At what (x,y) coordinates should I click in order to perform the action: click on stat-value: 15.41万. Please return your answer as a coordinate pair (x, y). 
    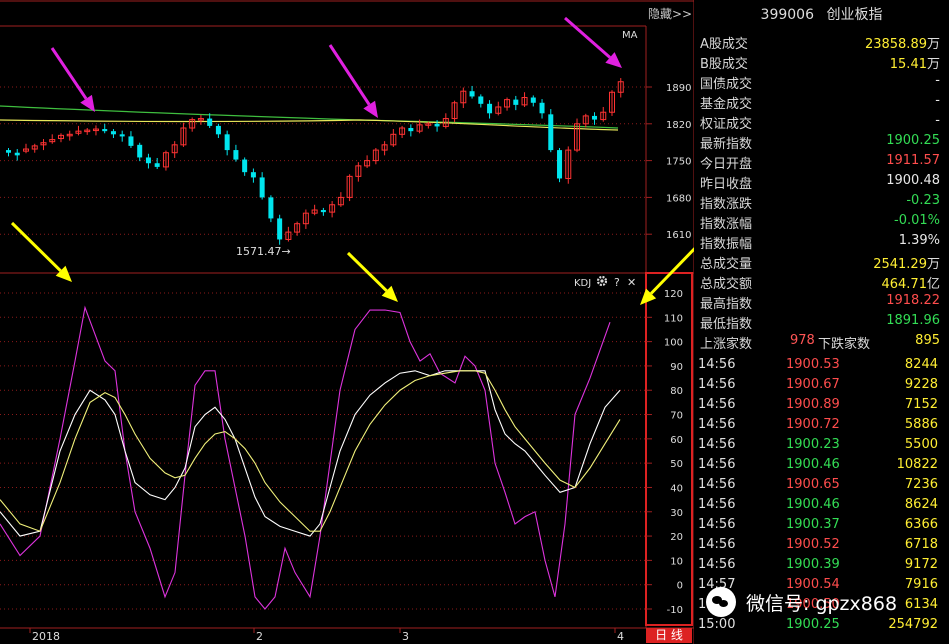
    Looking at the image, I should click on (915, 62).